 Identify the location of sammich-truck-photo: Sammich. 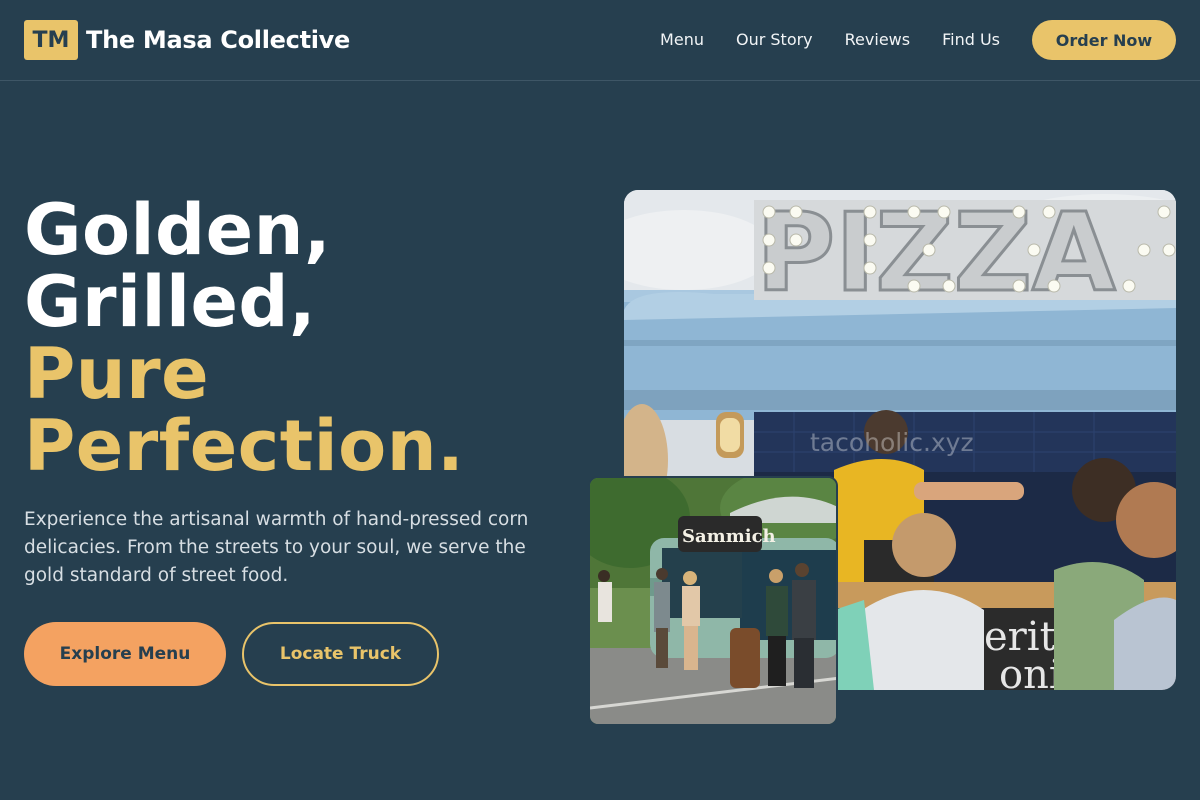
(713, 601).